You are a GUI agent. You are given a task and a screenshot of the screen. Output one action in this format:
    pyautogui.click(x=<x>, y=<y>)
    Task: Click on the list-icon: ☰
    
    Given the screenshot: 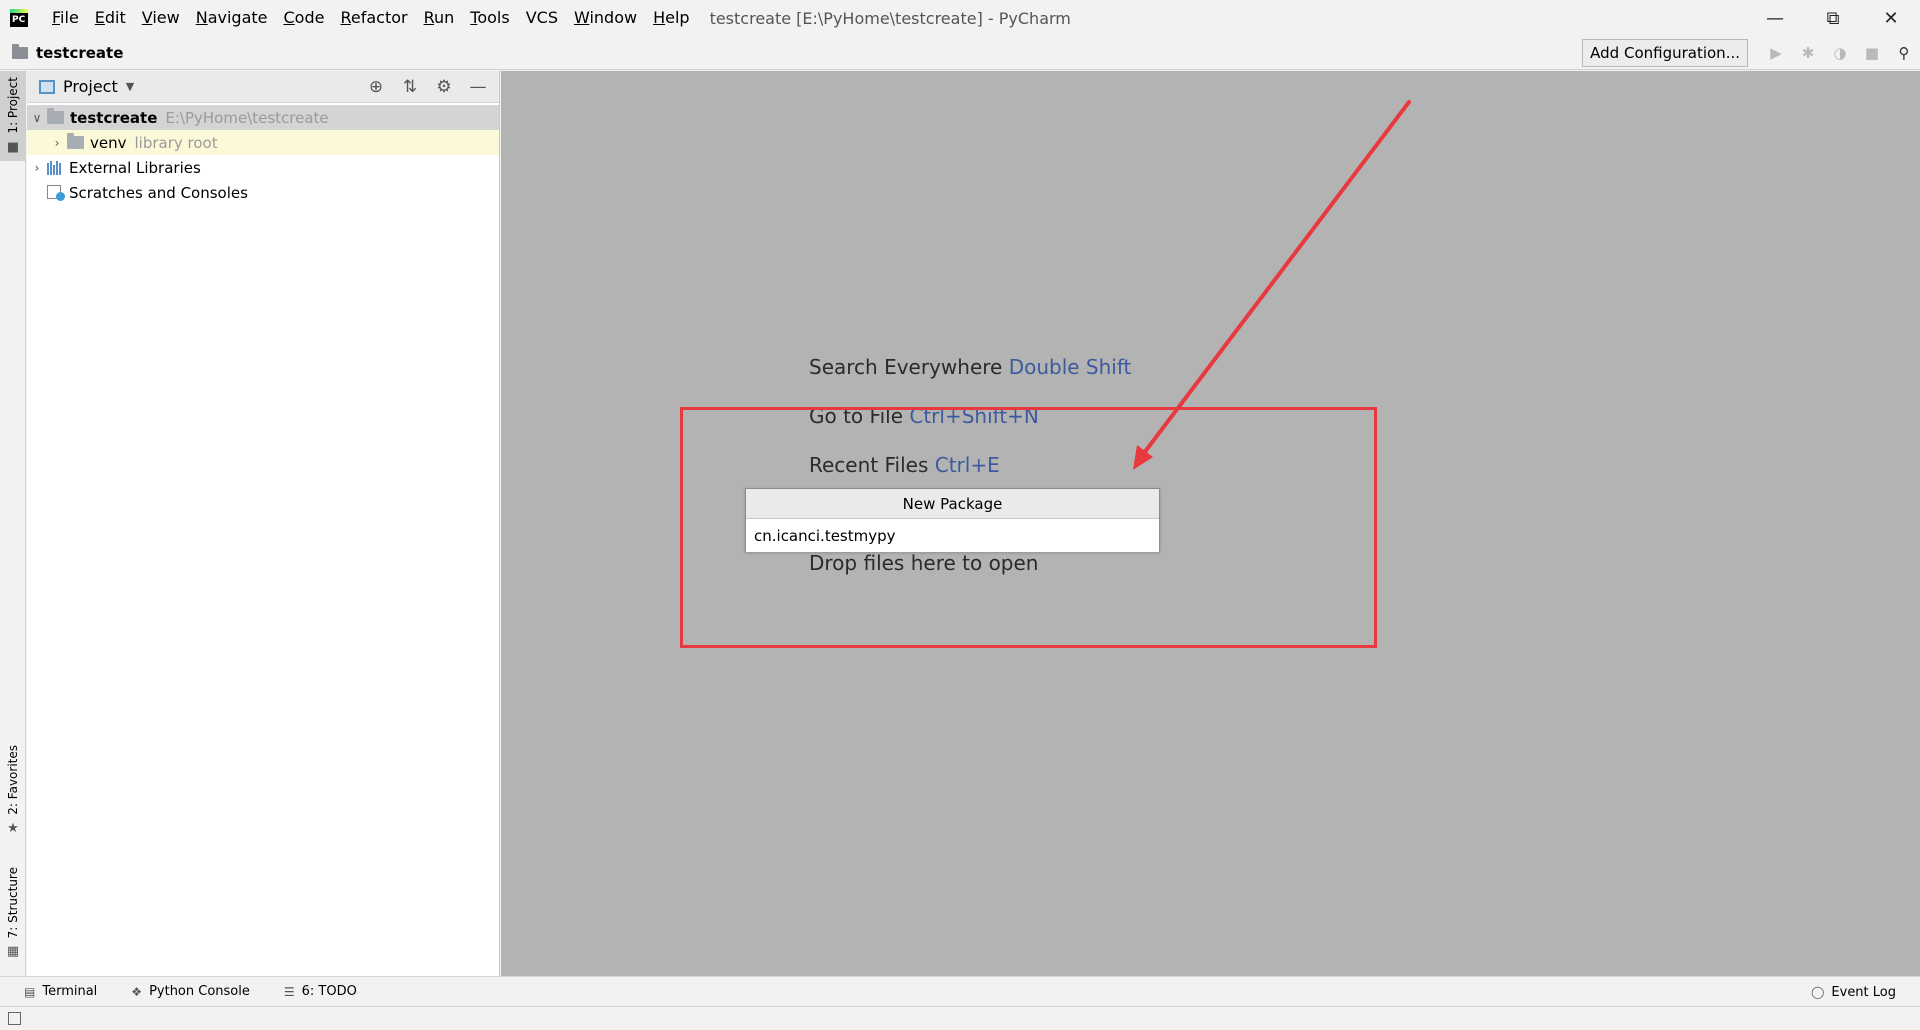 What is the action you would take?
    pyautogui.click(x=289, y=991)
    